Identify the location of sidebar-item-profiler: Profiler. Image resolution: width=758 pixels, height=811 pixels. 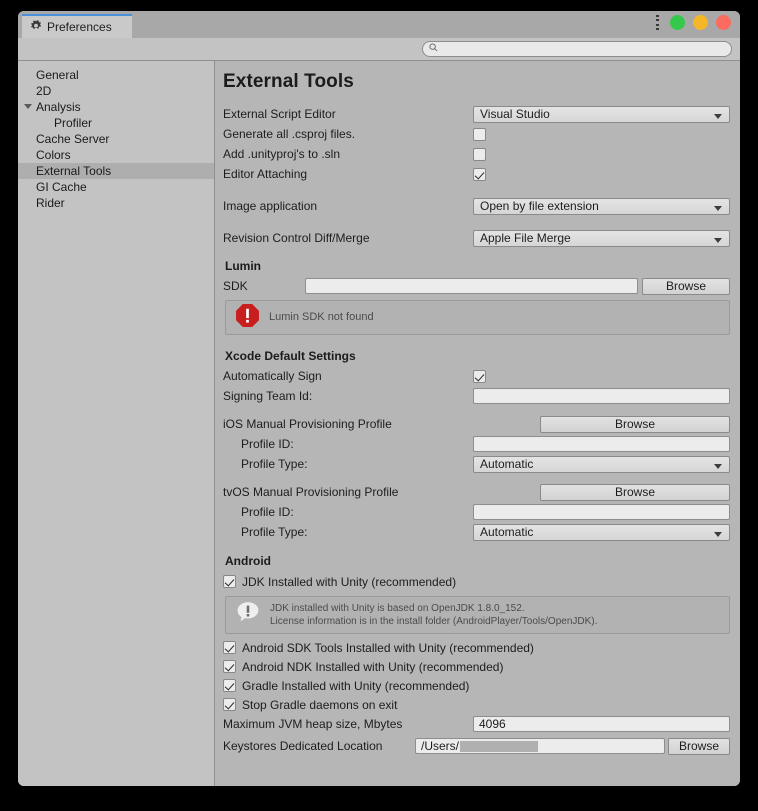
(116, 123).